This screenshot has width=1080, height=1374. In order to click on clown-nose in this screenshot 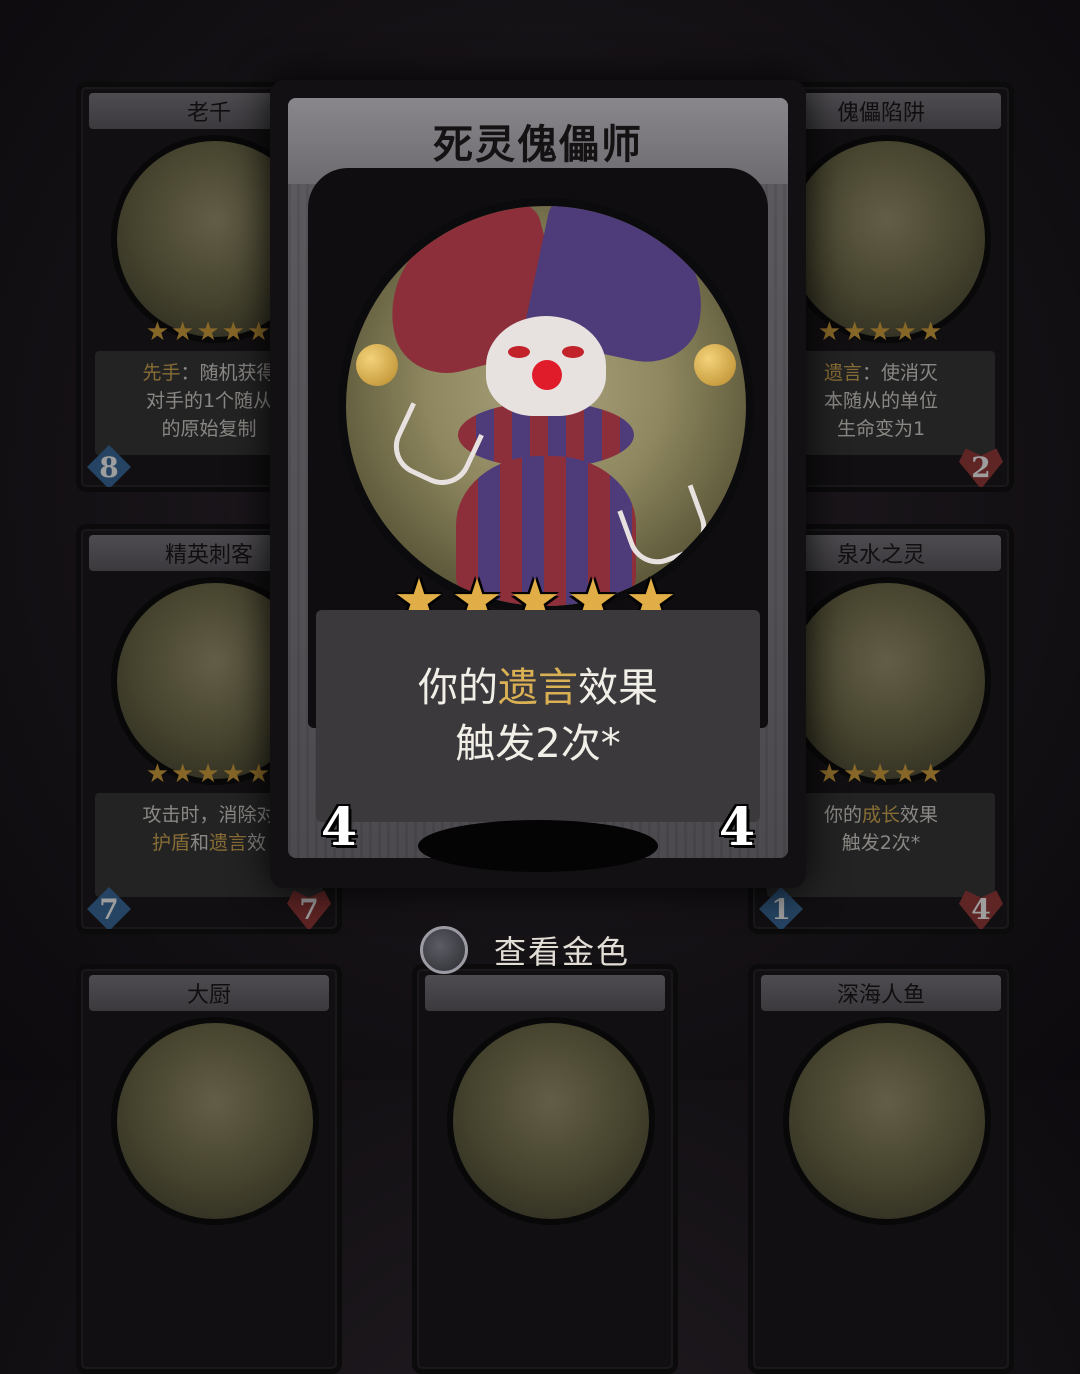, I will do `click(547, 375)`.